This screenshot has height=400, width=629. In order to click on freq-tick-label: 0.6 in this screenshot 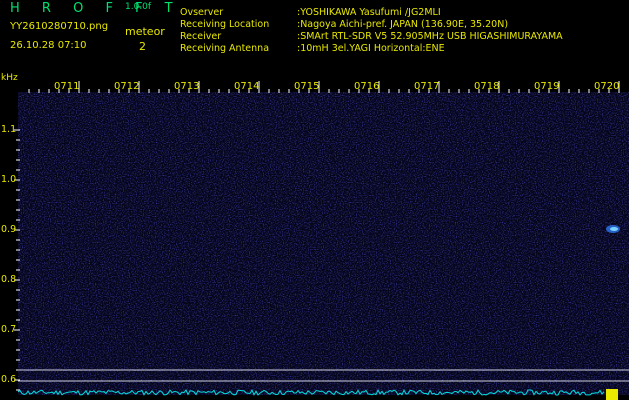, I will do `click(9, 379)`.